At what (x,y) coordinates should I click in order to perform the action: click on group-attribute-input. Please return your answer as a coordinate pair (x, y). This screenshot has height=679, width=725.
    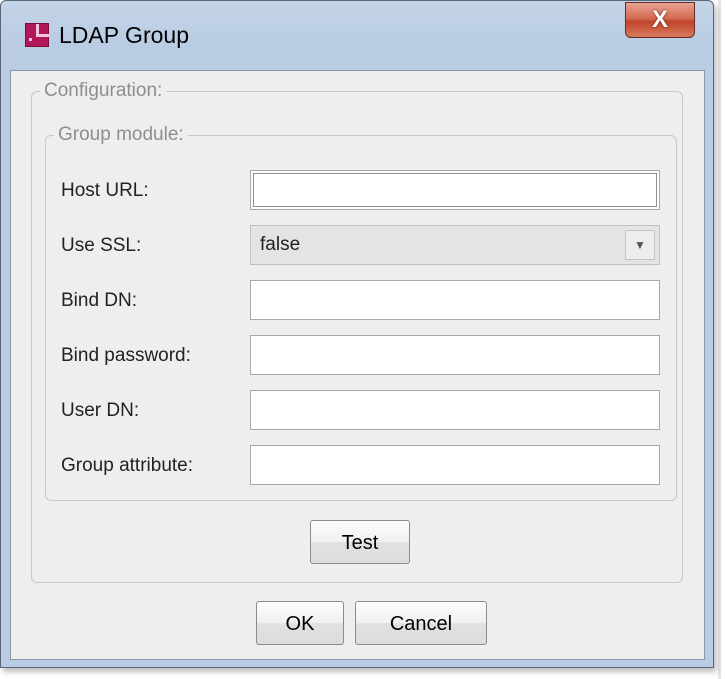
    Looking at the image, I should click on (455, 465).